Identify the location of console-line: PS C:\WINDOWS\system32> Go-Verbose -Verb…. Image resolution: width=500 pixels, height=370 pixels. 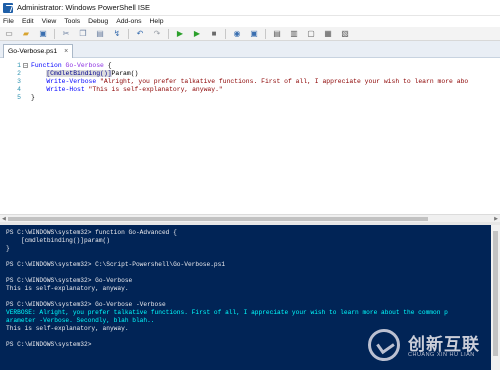
(86, 304).